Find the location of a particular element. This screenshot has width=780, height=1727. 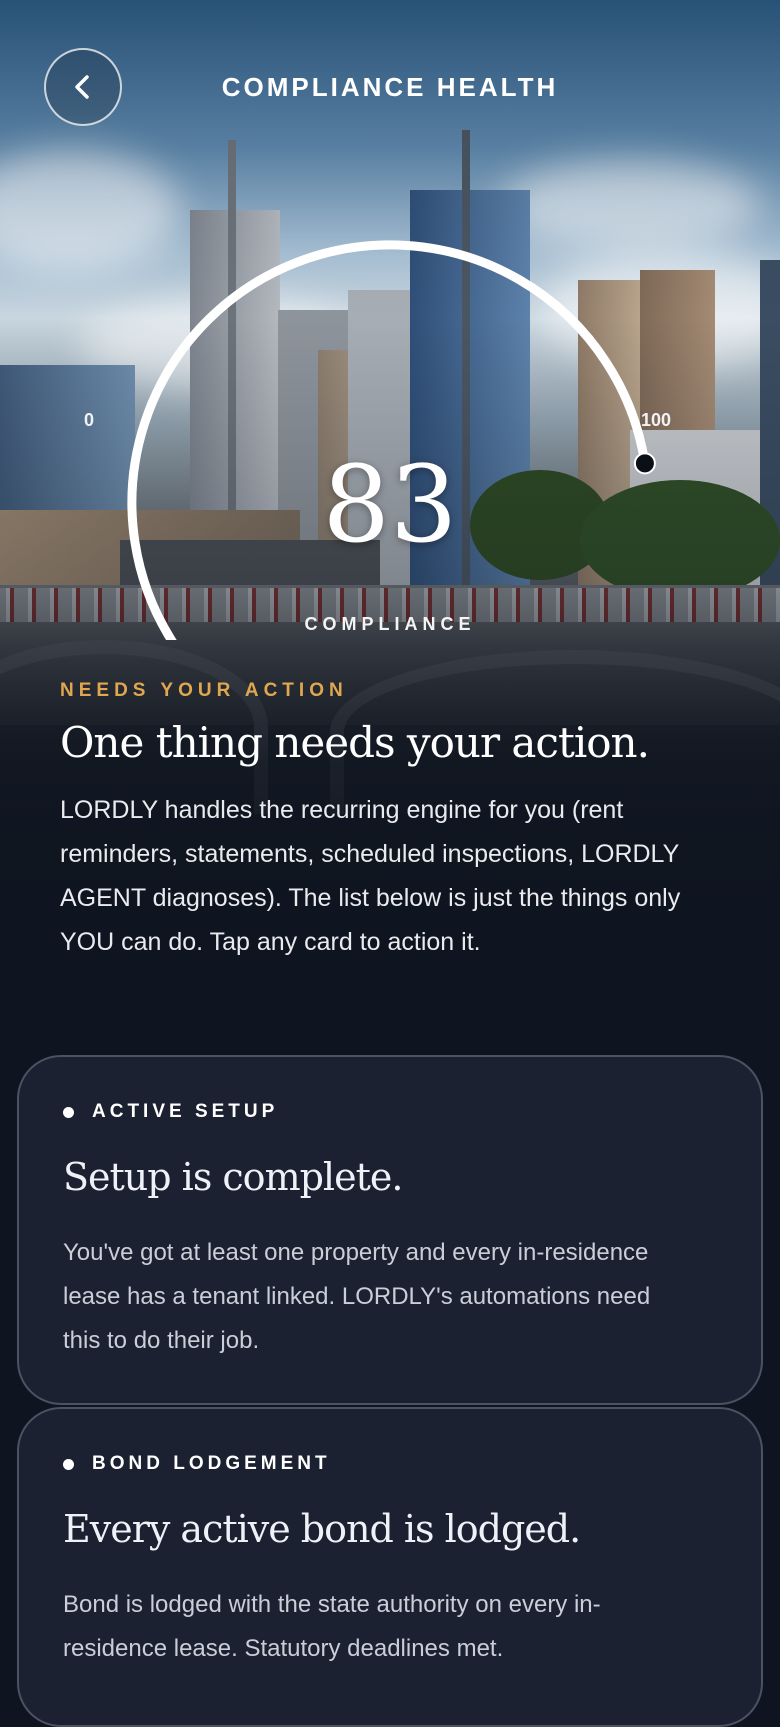

card-tag-row: ACTIVE SETUP is located at coordinates (170, 1112).